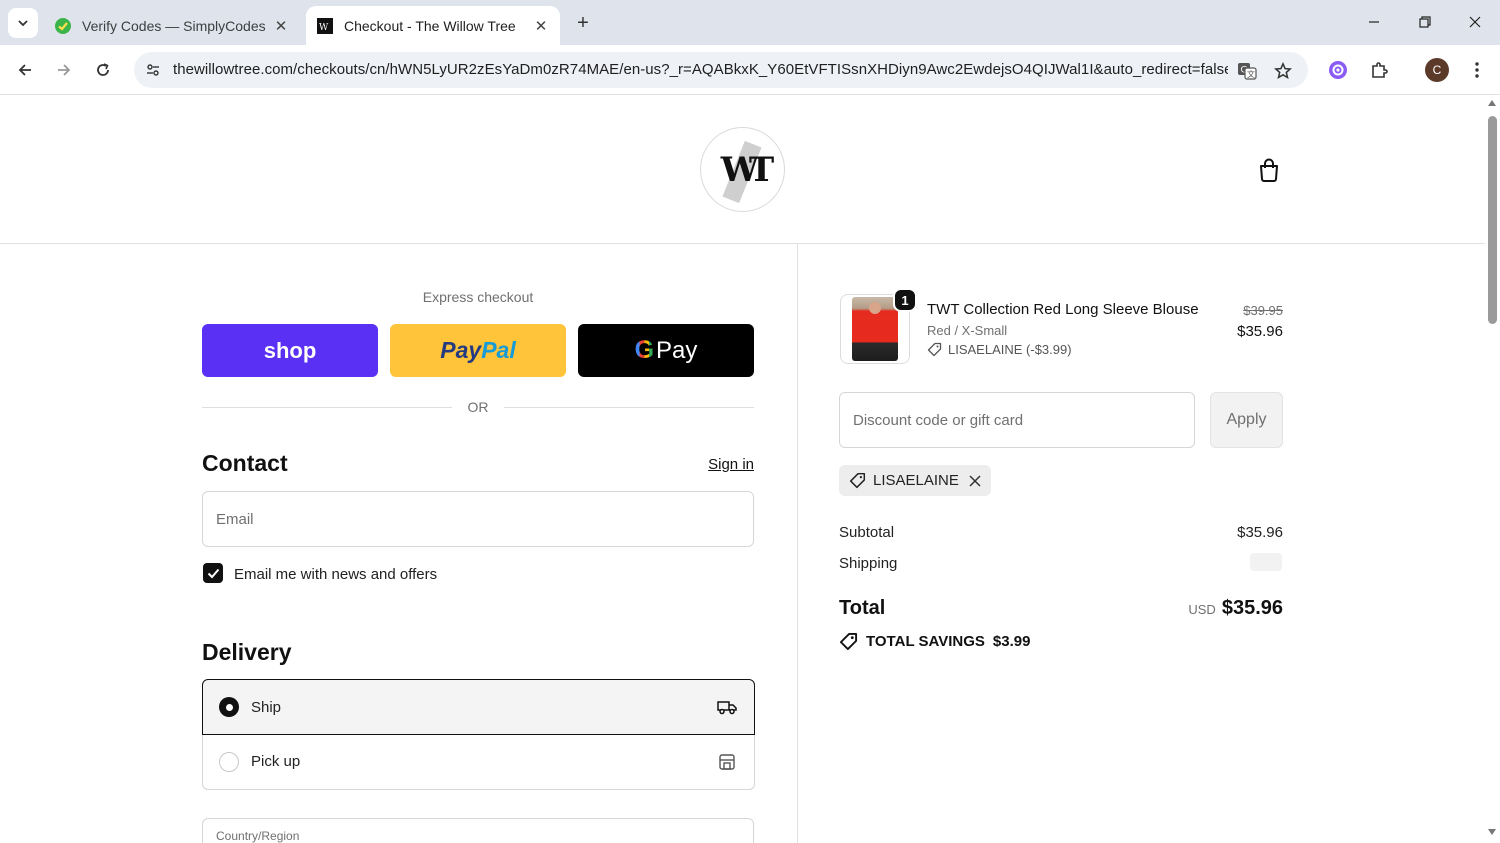 The image size is (1500, 843). I want to click on product-discount: LISAELAINE (-$3.99), so click(999, 349).